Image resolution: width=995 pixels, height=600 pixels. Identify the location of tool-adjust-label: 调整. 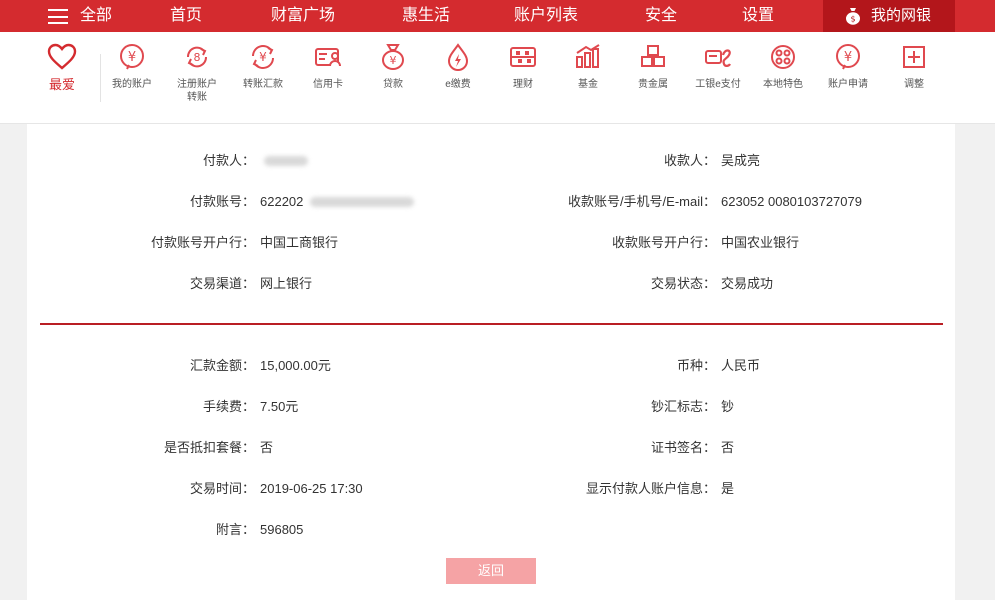
(914, 84).